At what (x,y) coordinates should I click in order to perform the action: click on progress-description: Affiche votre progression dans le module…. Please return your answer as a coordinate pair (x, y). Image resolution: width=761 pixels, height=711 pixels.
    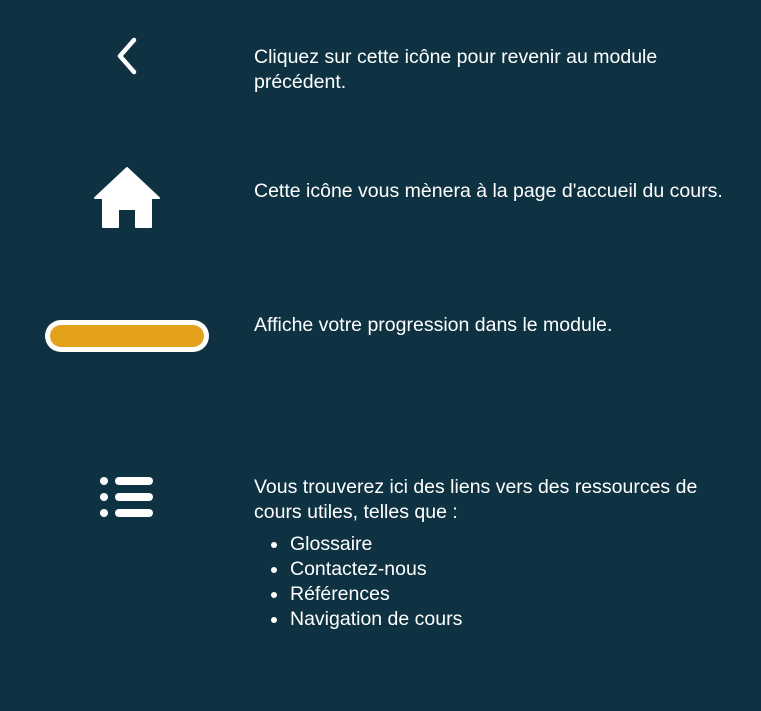
    Looking at the image, I should click on (489, 325).